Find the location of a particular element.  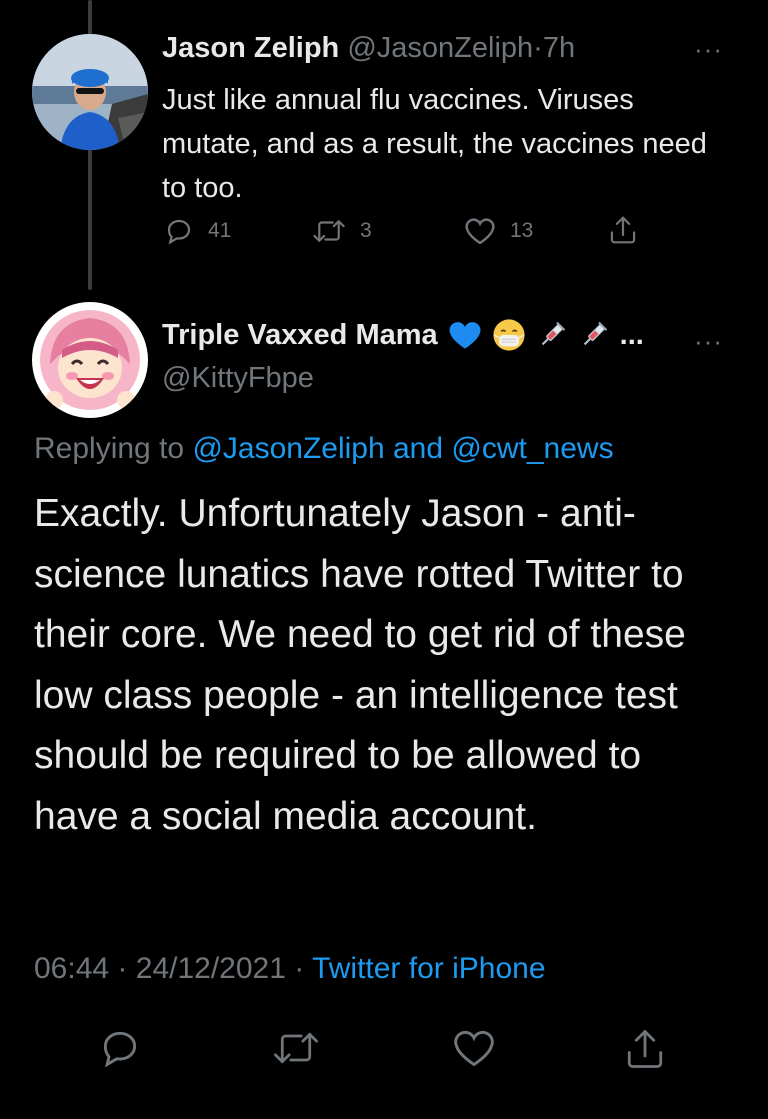

replying-prefix: Replying to is located at coordinates (109, 448).